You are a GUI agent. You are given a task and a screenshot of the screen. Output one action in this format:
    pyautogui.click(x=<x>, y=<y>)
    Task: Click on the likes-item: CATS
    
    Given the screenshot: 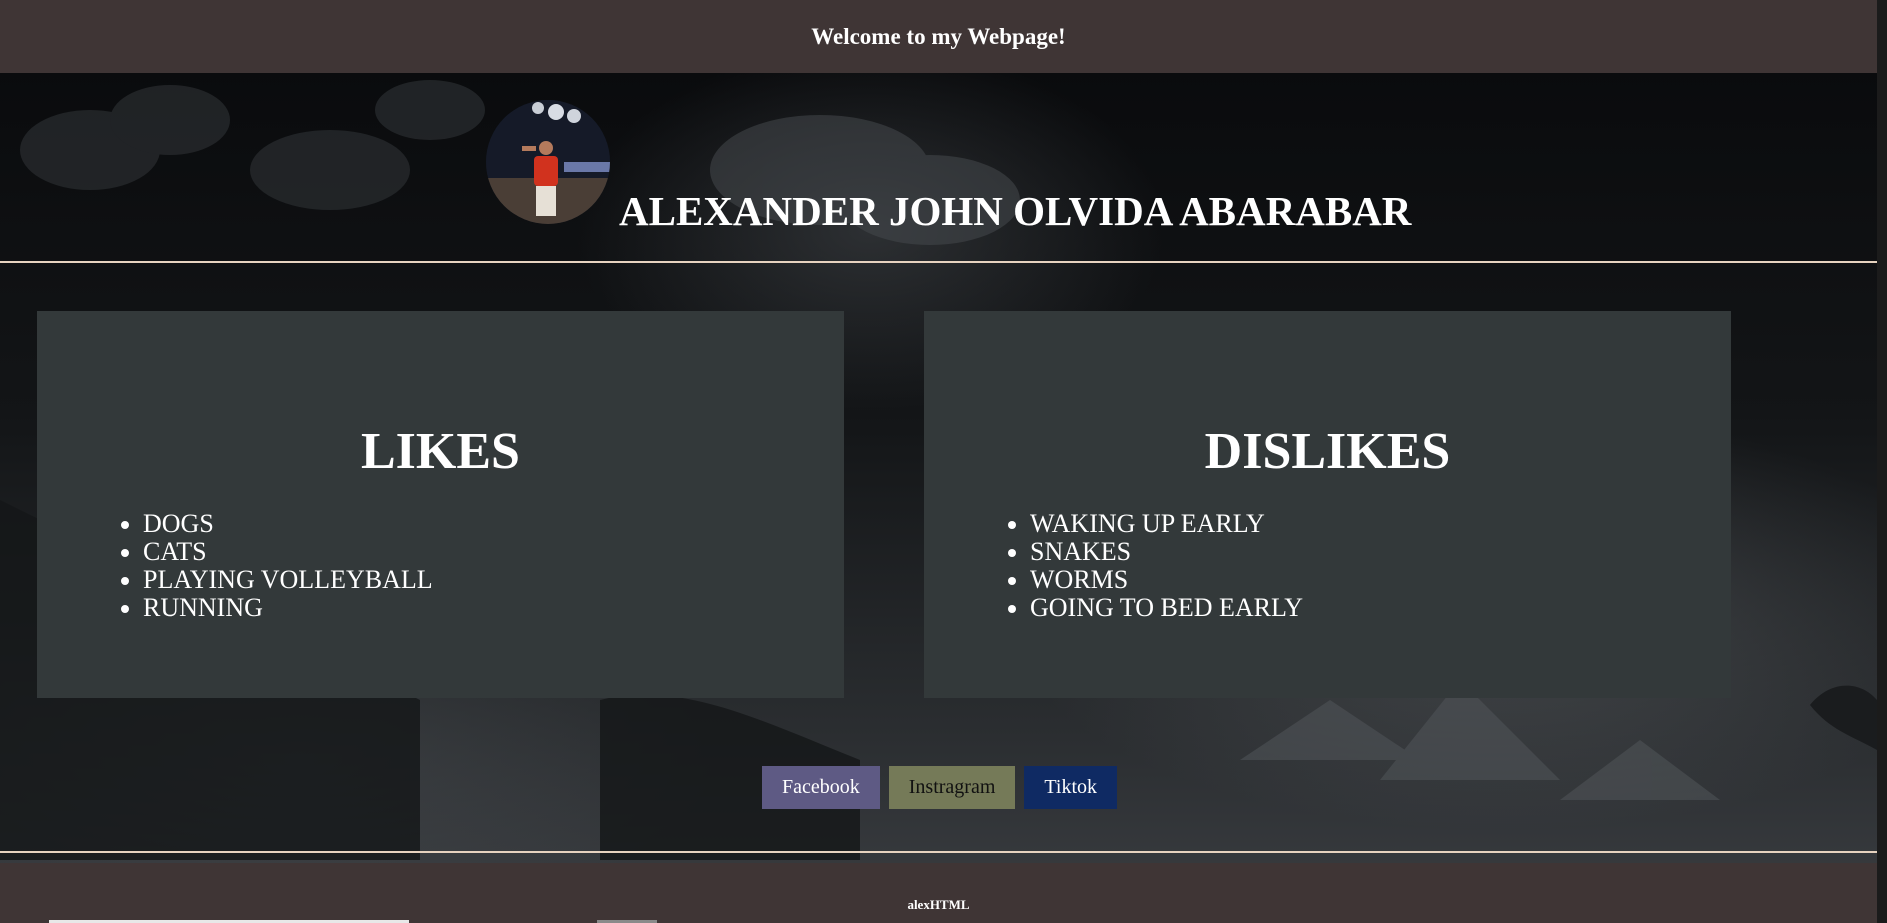 What is the action you would take?
    pyautogui.click(x=288, y=552)
    